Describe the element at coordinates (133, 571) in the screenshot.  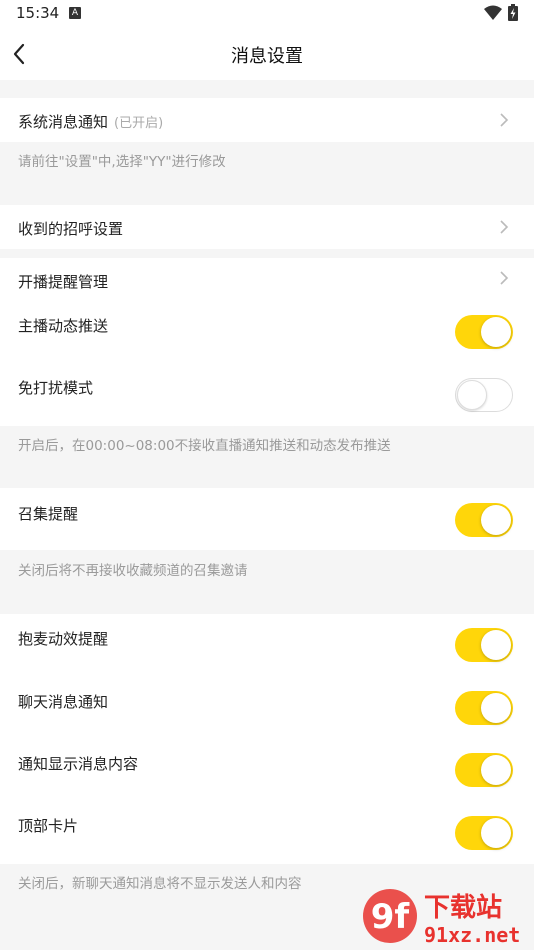
I see `summon-note: 关闭后将不再接收收藏频道的召集邀请` at that location.